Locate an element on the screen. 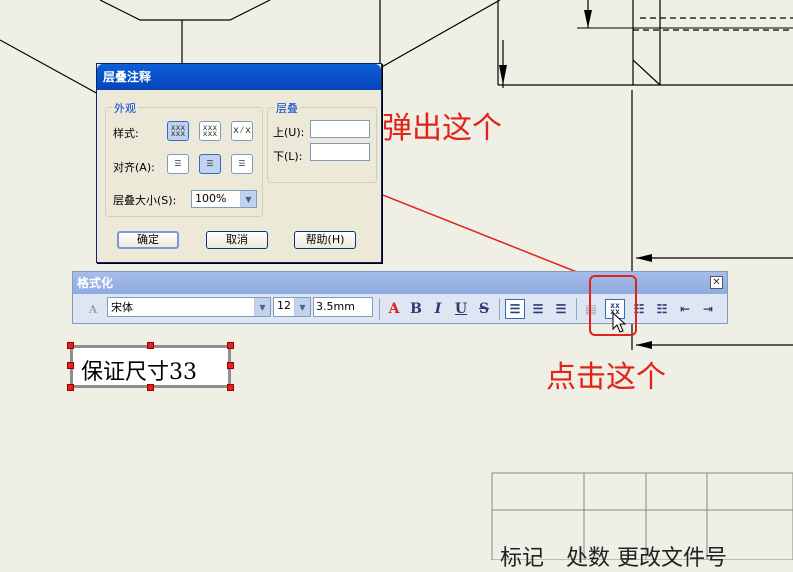 This screenshot has height=572, width=793. font-value: 宋体 is located at coordinates (122, 307).